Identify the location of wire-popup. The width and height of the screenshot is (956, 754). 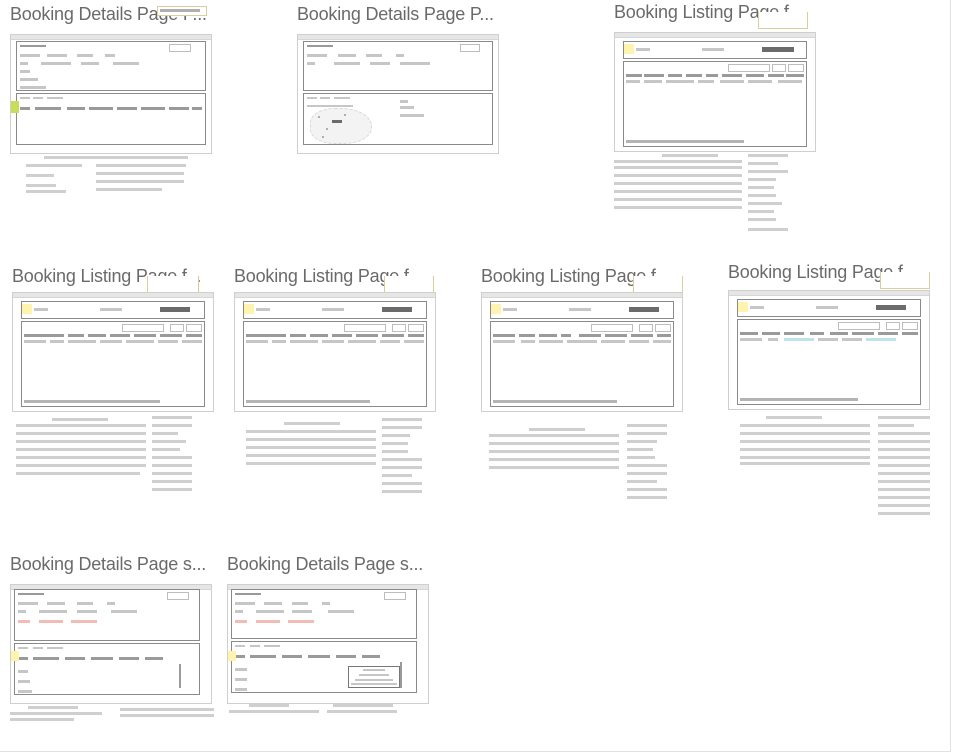
(374, 677).